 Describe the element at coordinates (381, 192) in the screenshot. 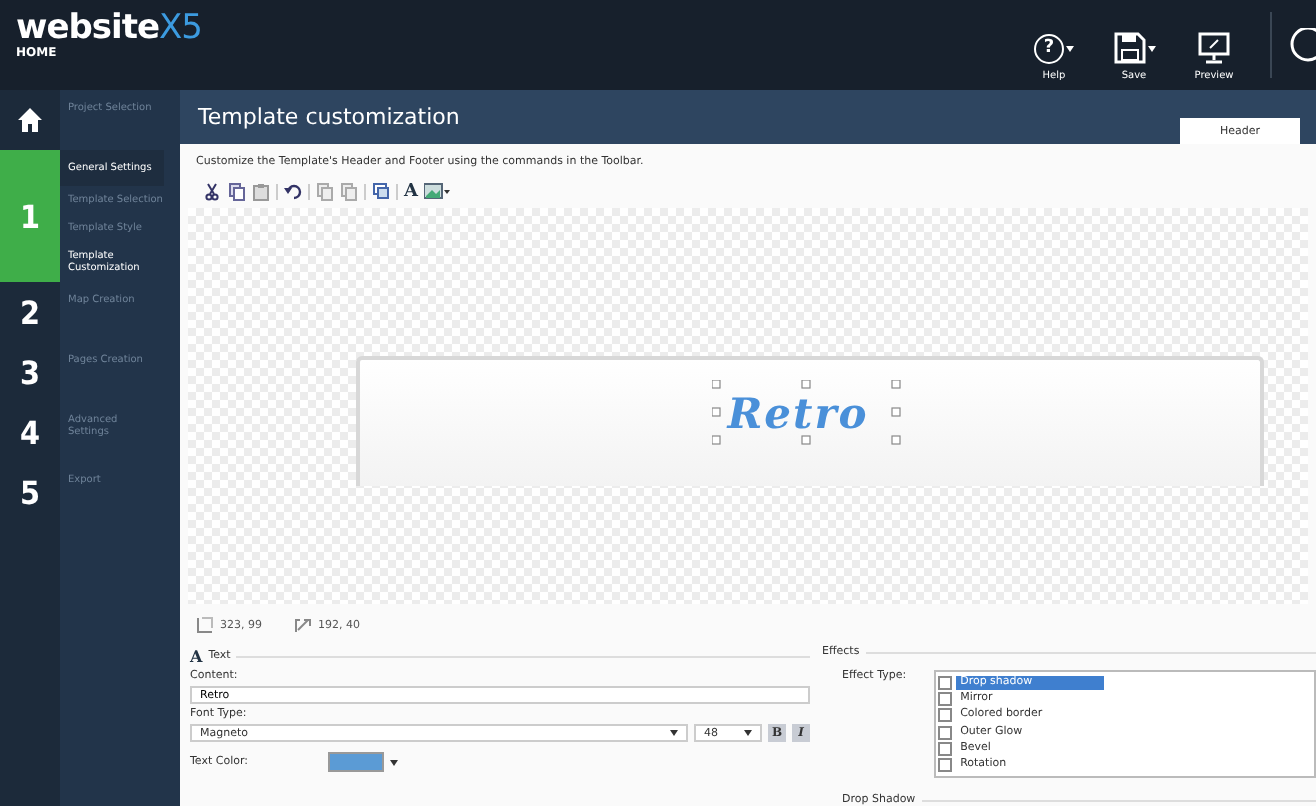

I see `layers-icon` at that location.